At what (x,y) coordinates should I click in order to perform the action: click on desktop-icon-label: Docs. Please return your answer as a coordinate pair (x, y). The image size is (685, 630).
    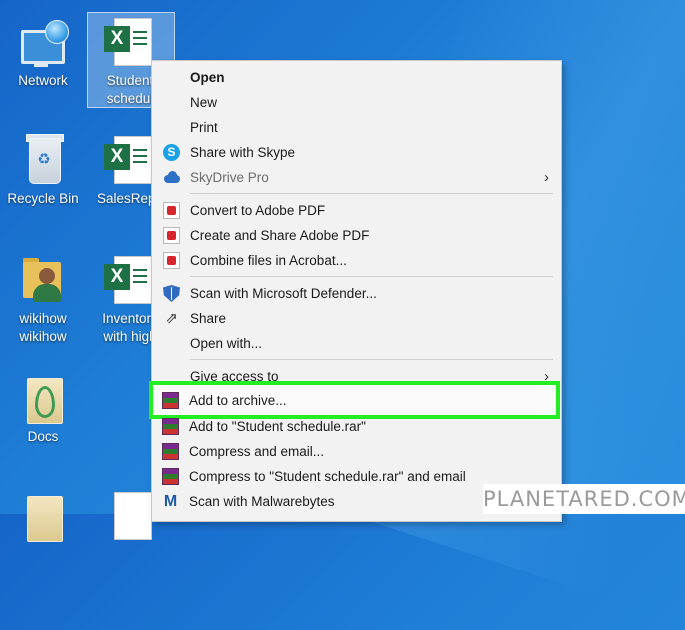
    Looking at the image, I should click on (43, 436).